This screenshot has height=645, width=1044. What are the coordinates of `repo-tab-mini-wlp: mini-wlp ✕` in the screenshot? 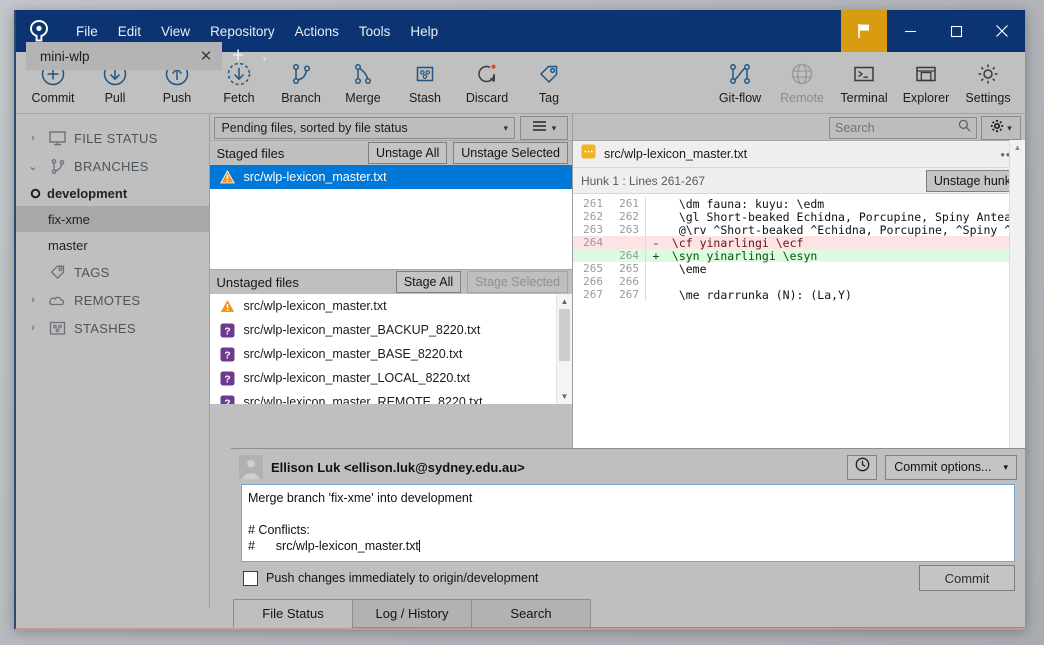 It's located at (124, 56).